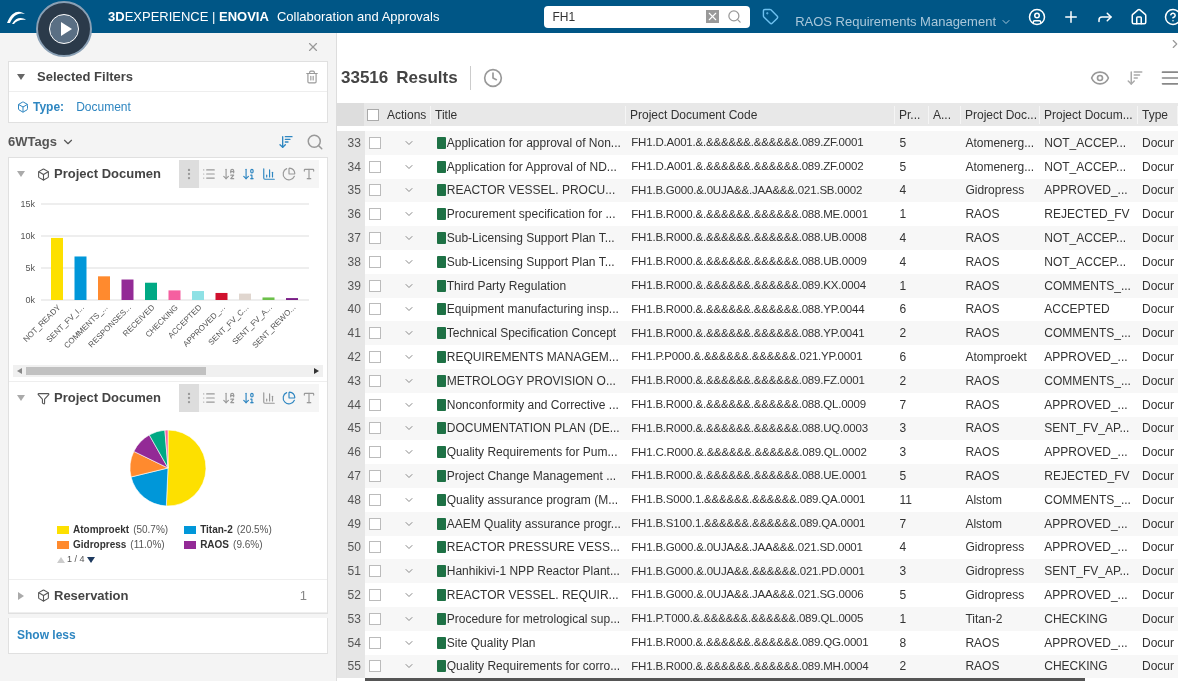  What do you see at coordinates (647, 16) in the screenshot?
I see `search-field: FH1` at bounding box center [647, 16].